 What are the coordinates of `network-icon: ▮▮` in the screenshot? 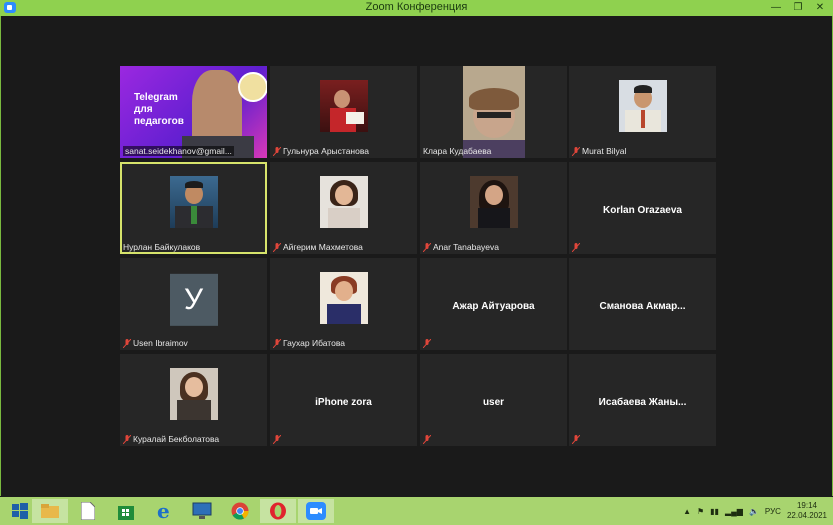 It's located at (714, 511).